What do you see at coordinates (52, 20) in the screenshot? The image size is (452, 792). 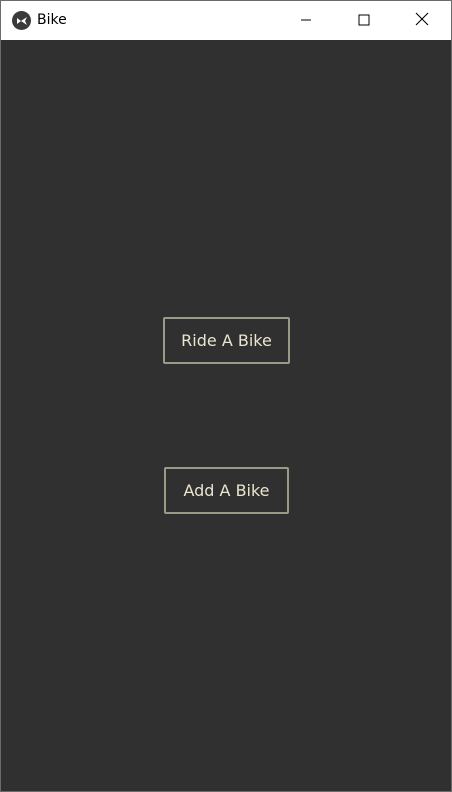 I see `window-title: Bike` at bounding box center [52, 20].